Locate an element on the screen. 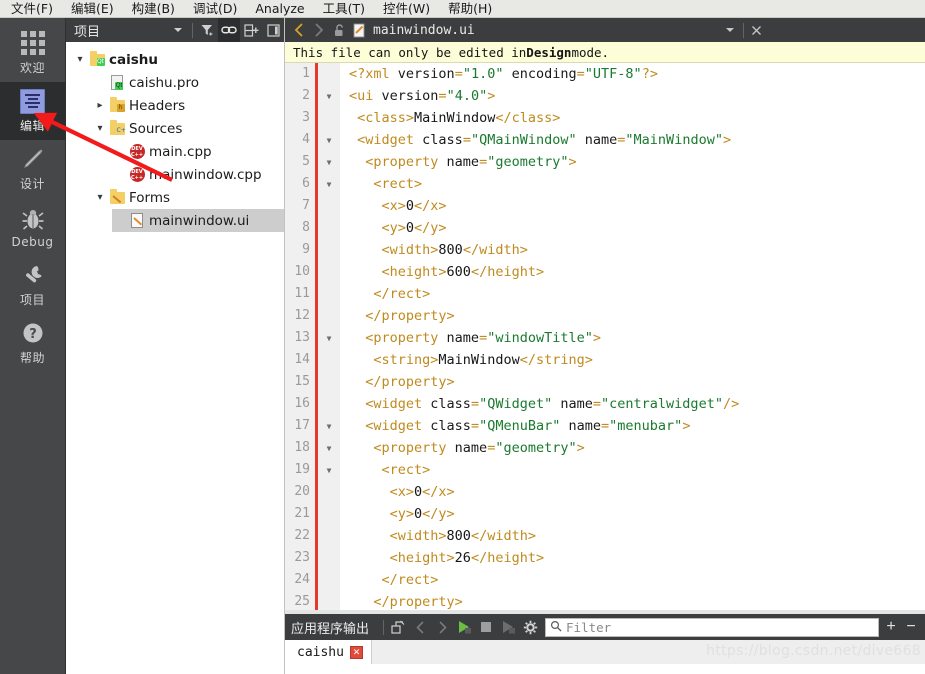 The image size is (925, 674). mode-item-edit: 编辑 is located at coordinates (32, 111).